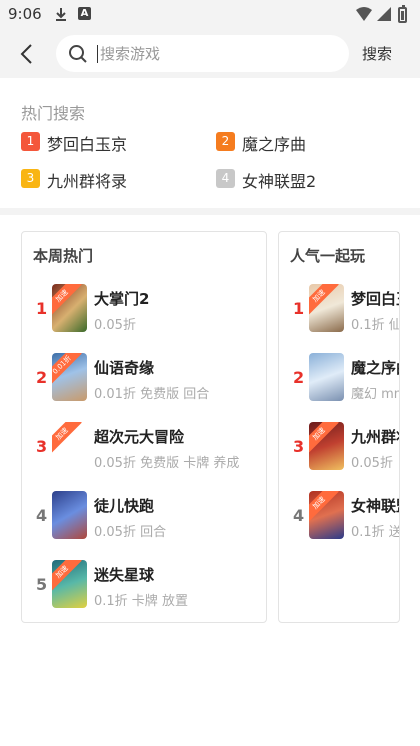 The height and width of the screenshot is (746, 420). Describe the element at coordinates (87, 181) in the screenshot. I see `hot-search-label: 九州群将录` at that location.